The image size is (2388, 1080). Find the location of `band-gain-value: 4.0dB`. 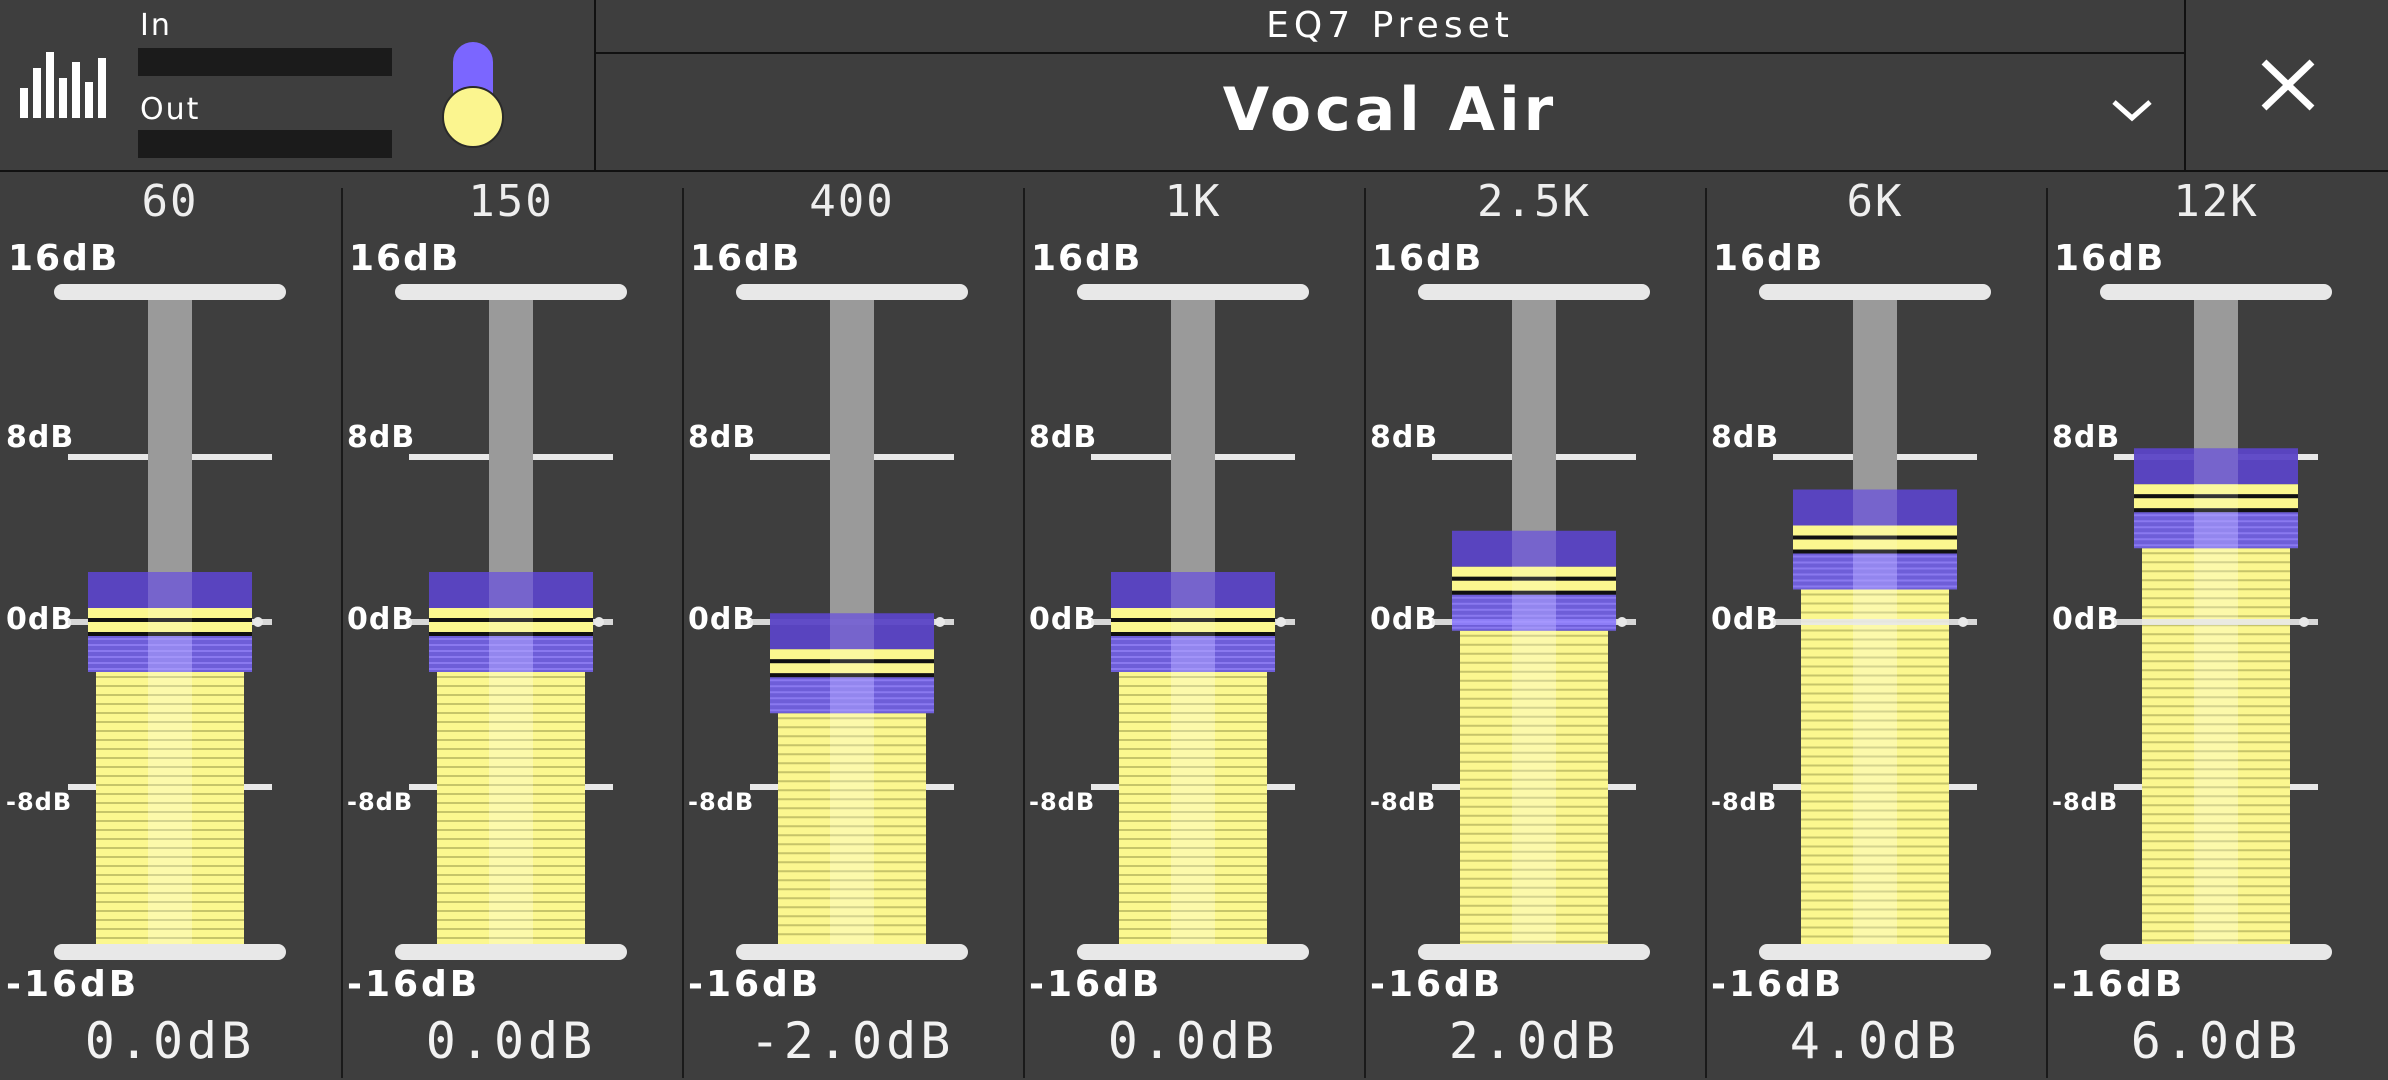

band-gain-value: 4.0dB is located at coordinates (1875, 1041).